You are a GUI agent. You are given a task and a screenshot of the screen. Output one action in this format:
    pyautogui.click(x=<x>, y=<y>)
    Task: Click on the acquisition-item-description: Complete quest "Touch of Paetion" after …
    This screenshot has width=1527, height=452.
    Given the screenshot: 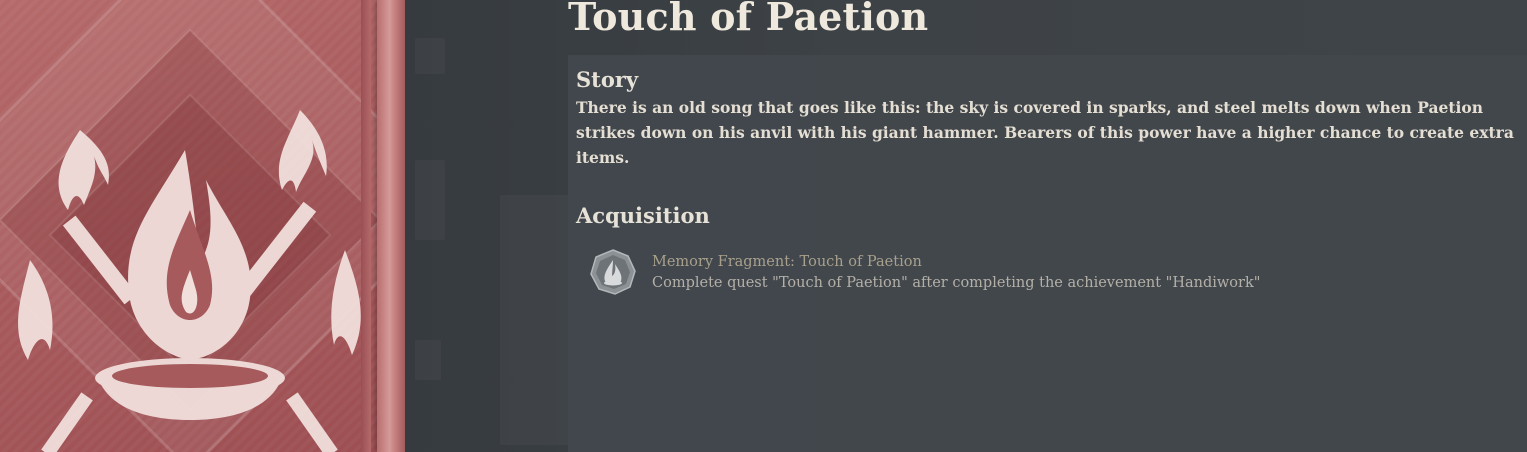 What is the action you would take?
    pyautogui.click(x=956, y=283)
    